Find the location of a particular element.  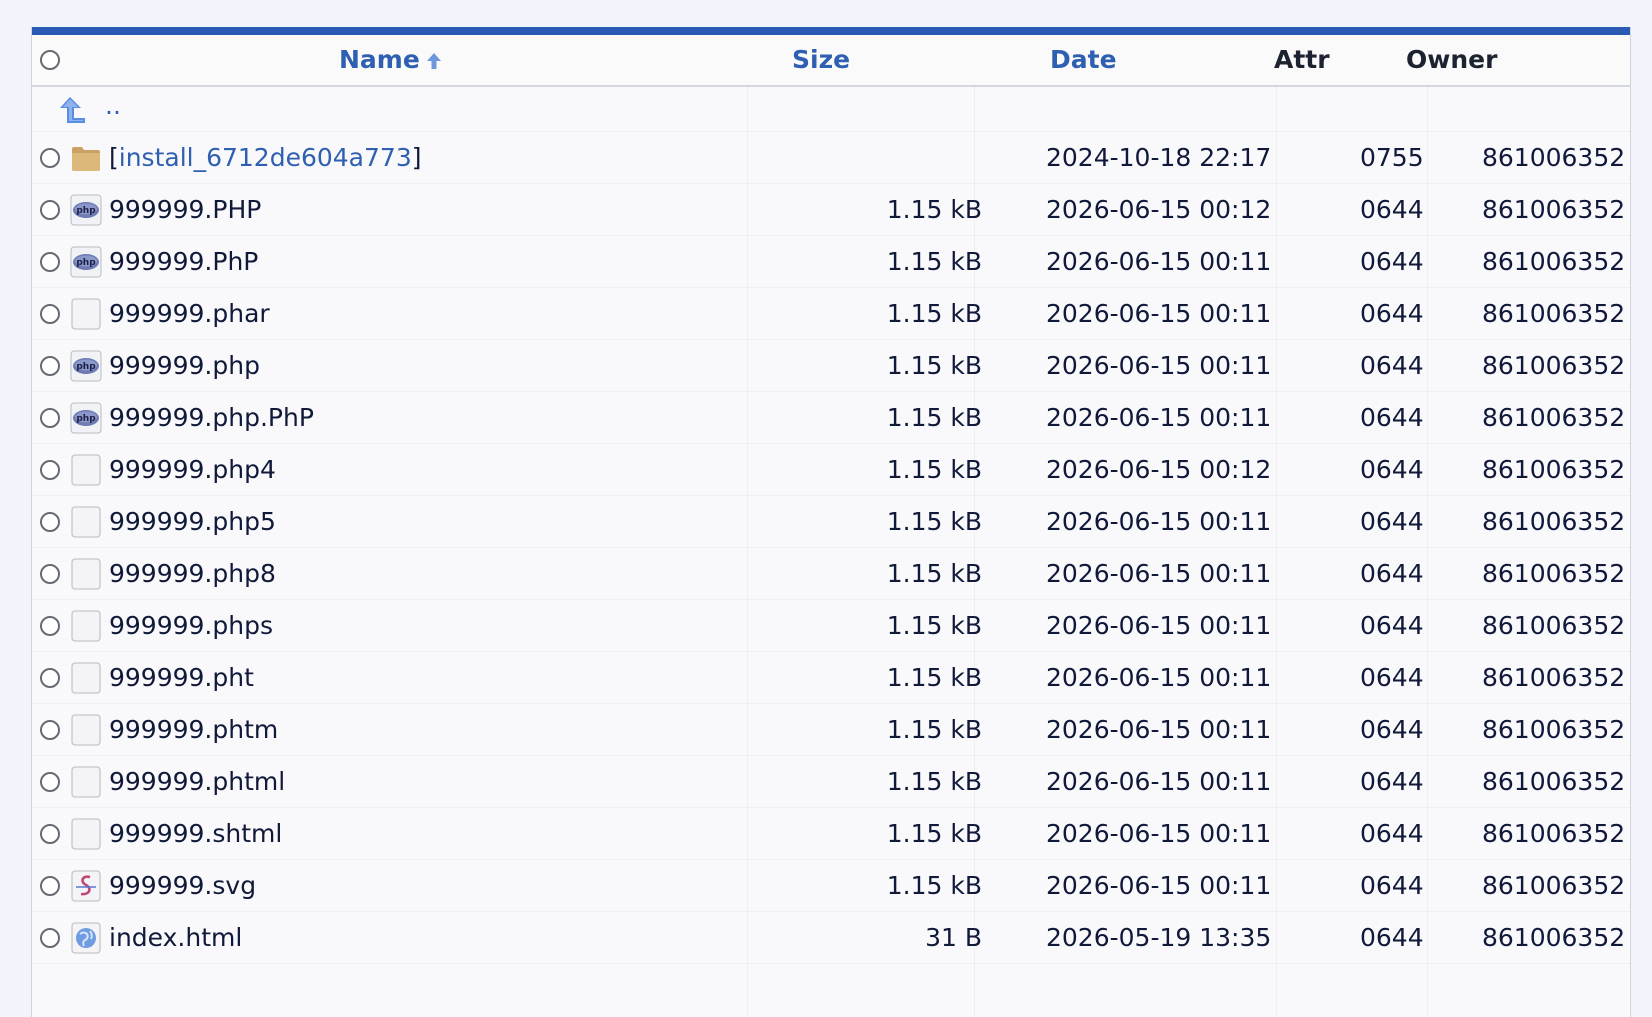

date-column-header: Date is located at coordinates (1083, 60).